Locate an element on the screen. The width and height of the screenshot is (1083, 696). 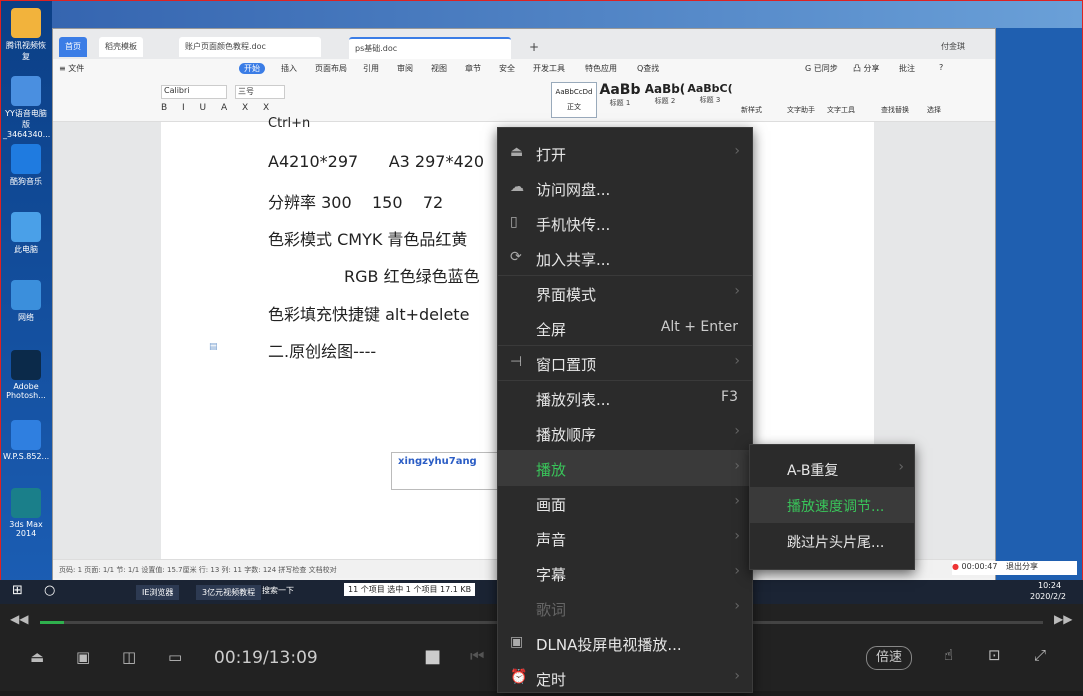
style-heading-1: AaBb 标题 1 is located at coordinates (620, 99).